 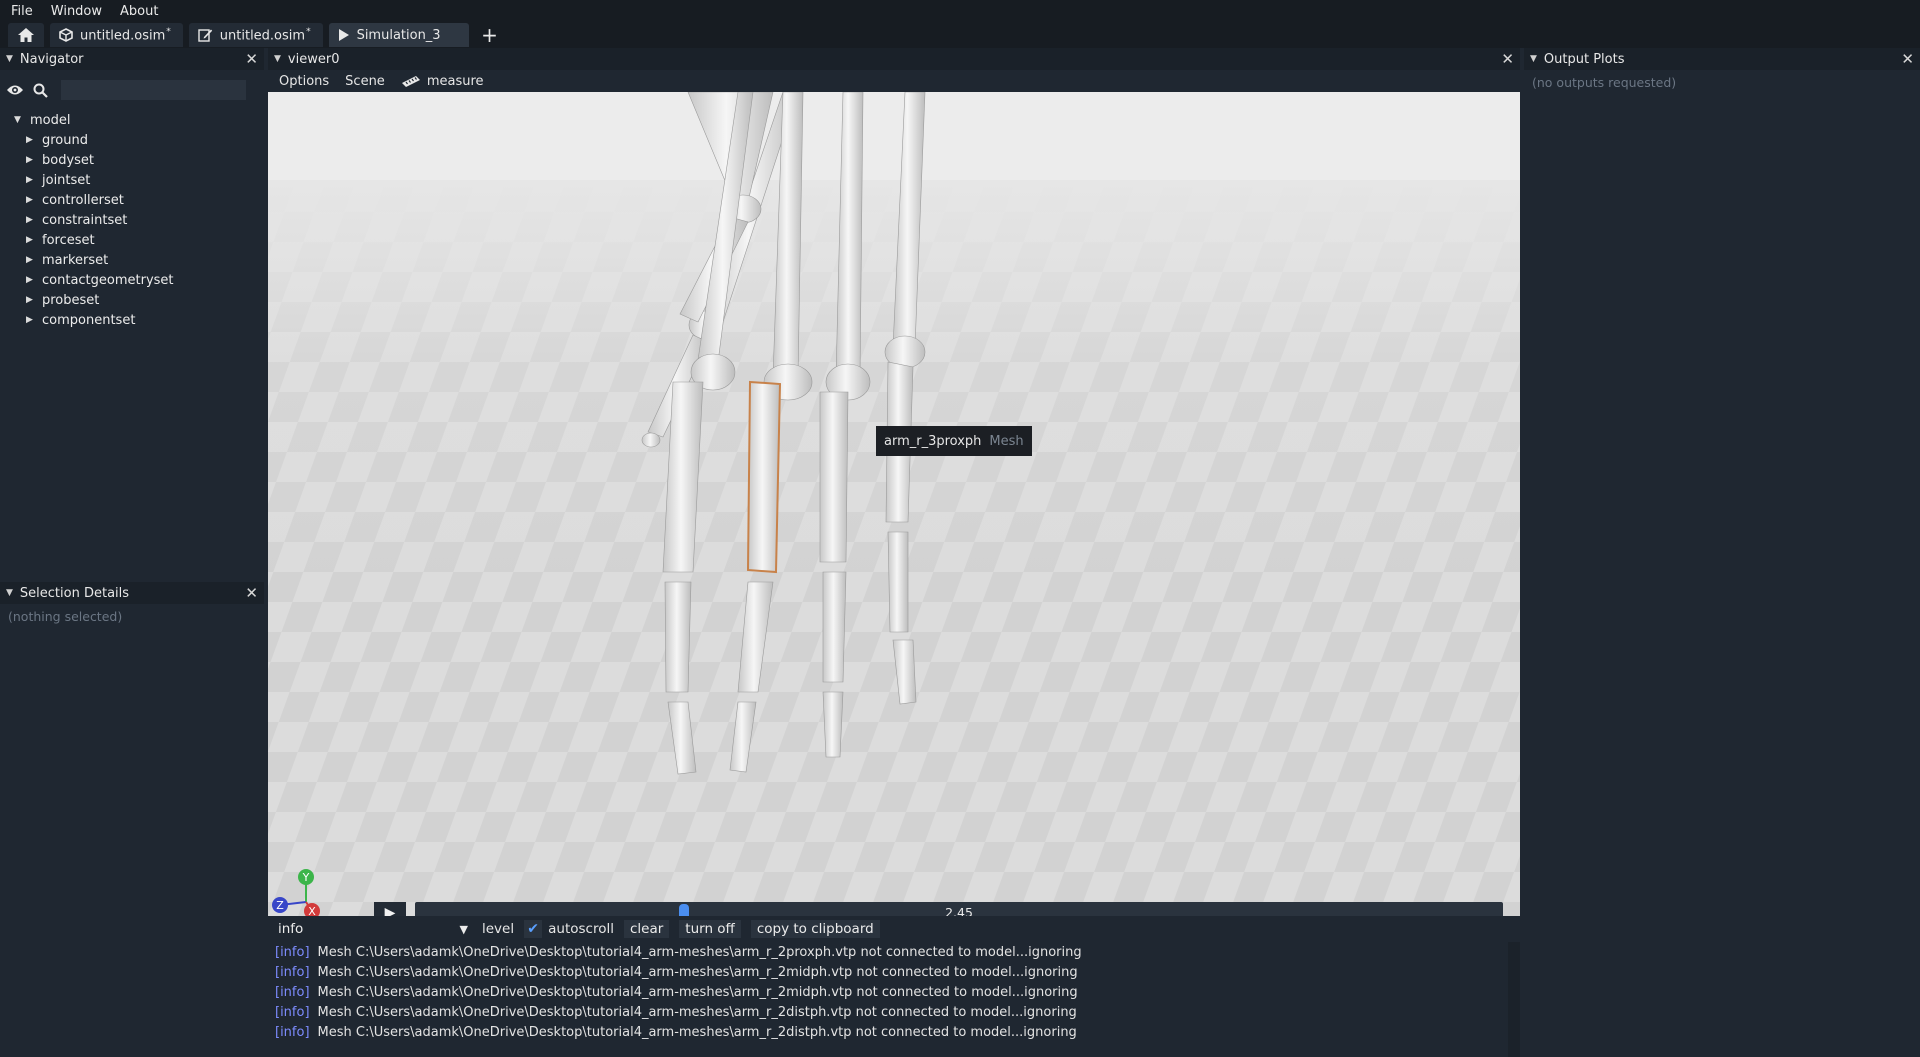 What do you see at coordinates (68, 160) in the screenshot?
I see `tree-item-label: bodyset` at bounding box center [68, 160].